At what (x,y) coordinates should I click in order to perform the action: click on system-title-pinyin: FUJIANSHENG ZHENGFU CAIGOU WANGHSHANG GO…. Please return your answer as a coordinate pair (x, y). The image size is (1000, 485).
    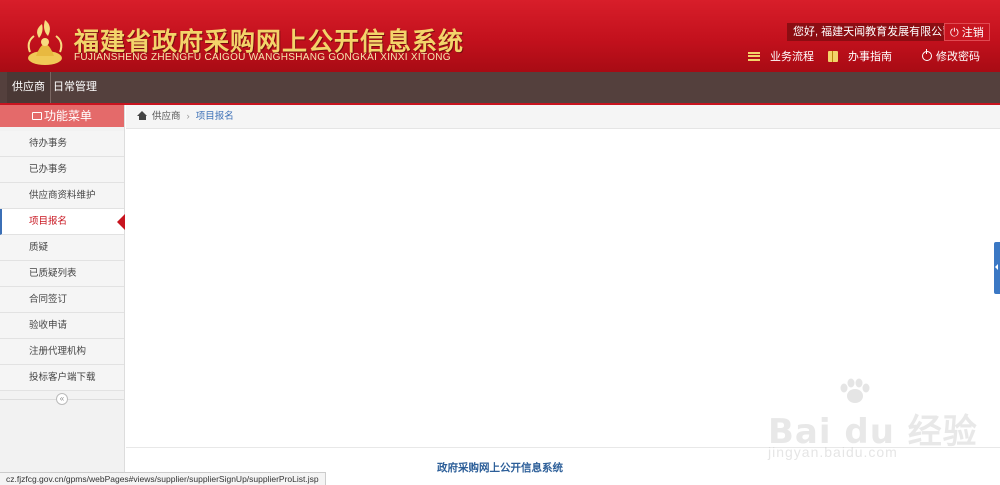
    Looking at the image, I should click on (262, 57).